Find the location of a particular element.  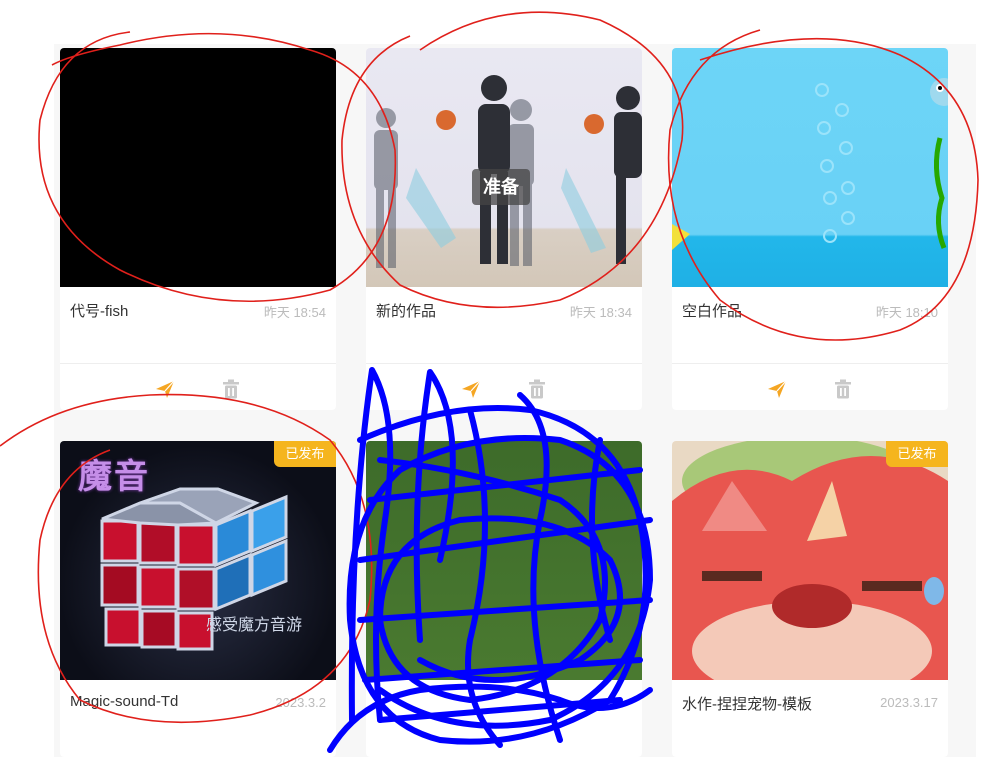

work-date: 昨天 18:10 is located at coordinates (906, 312).